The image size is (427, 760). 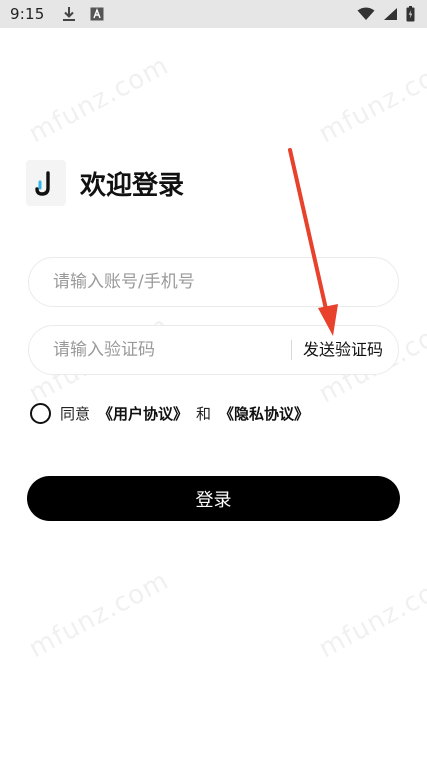 What do you see at coordinates (75, 414) in the screenshot?
I see `agree-label: 同意` at bounding box center [75, 414].